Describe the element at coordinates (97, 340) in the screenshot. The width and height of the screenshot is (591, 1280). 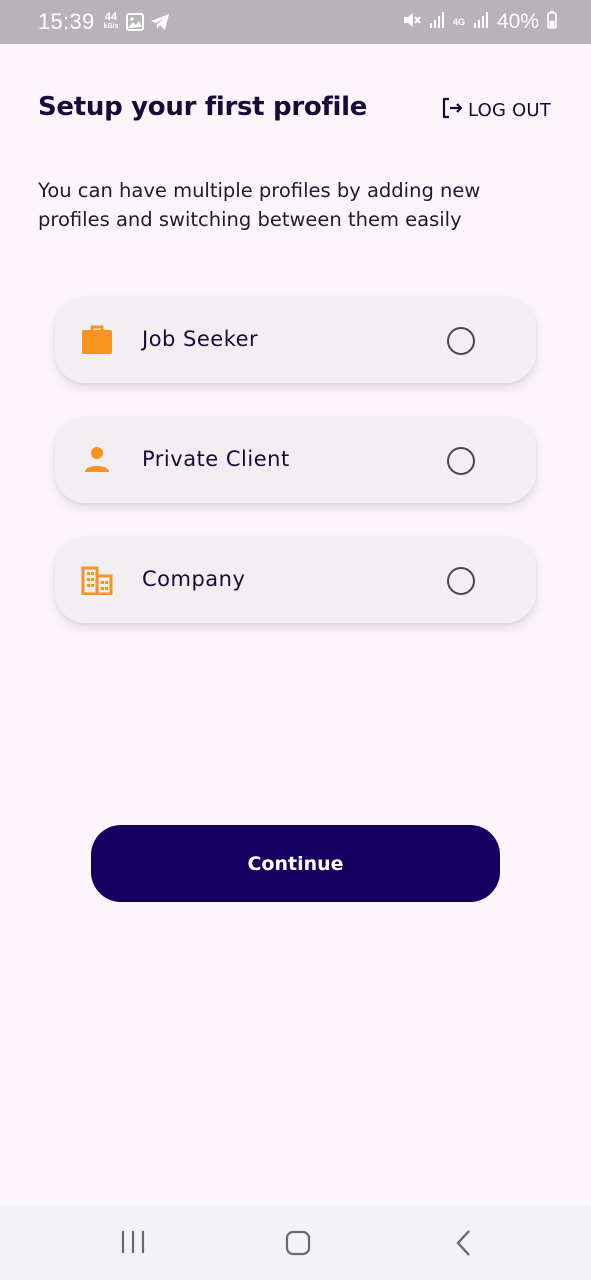
I see `briefcase-icon` at that location.